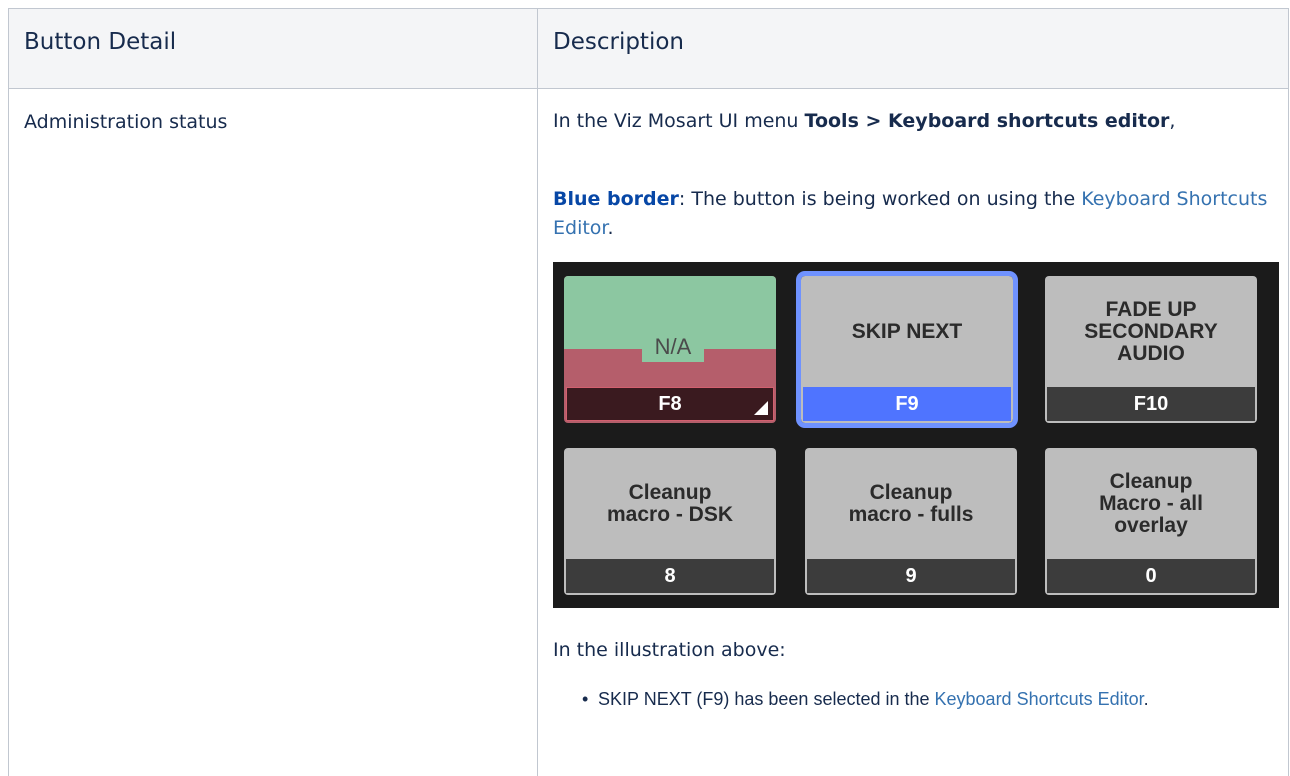  Describe the element at coordinates (673, 347) in the screenshot. I see `button-label-na: N/A` at that location.